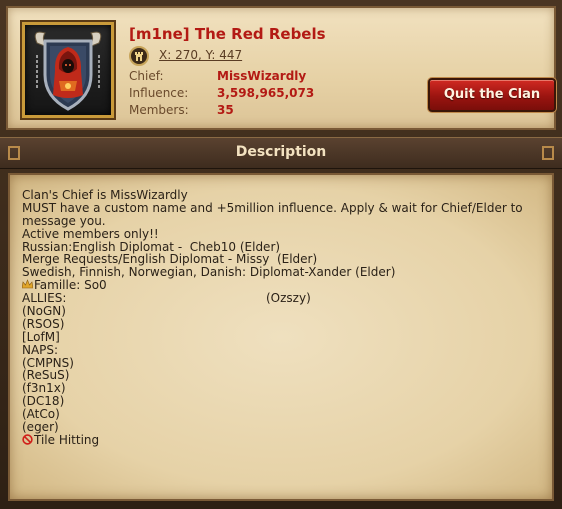 This screenshot has width=562, height=509. What do you see at coordinates (40, 427) in the screenshot?
I see `description-line: (eger)` at bounding box center [40, 427].